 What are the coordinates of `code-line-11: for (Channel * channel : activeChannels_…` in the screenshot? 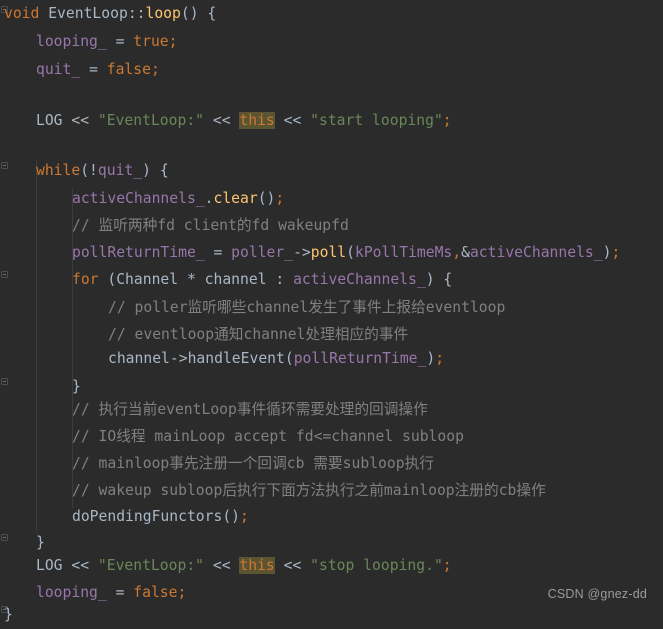 It's located at (226, 280).